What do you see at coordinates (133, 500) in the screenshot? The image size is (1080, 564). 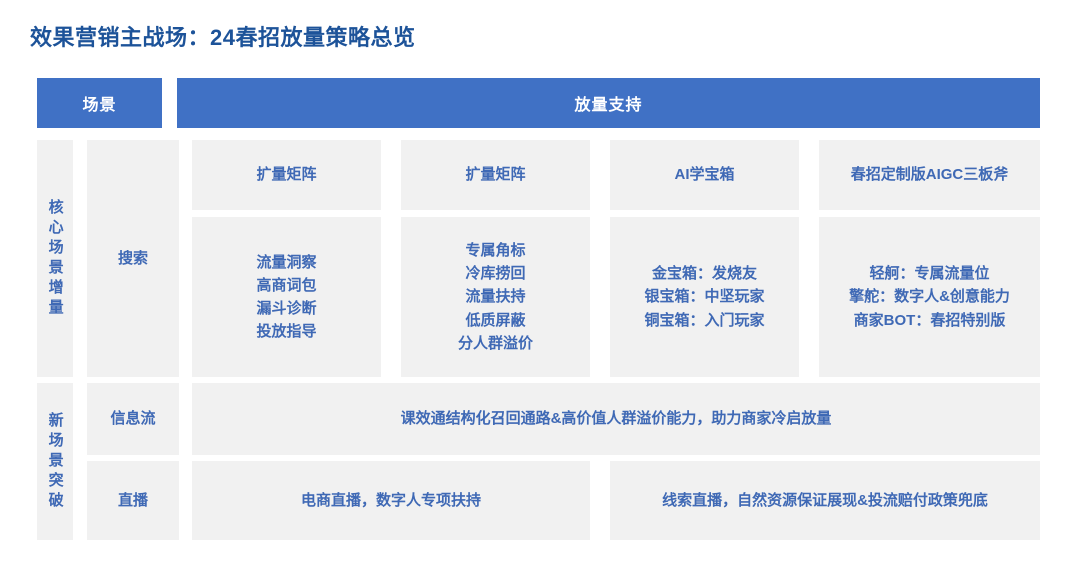 I see `channel-label-live: 直播` at bounding box center [133, 500].